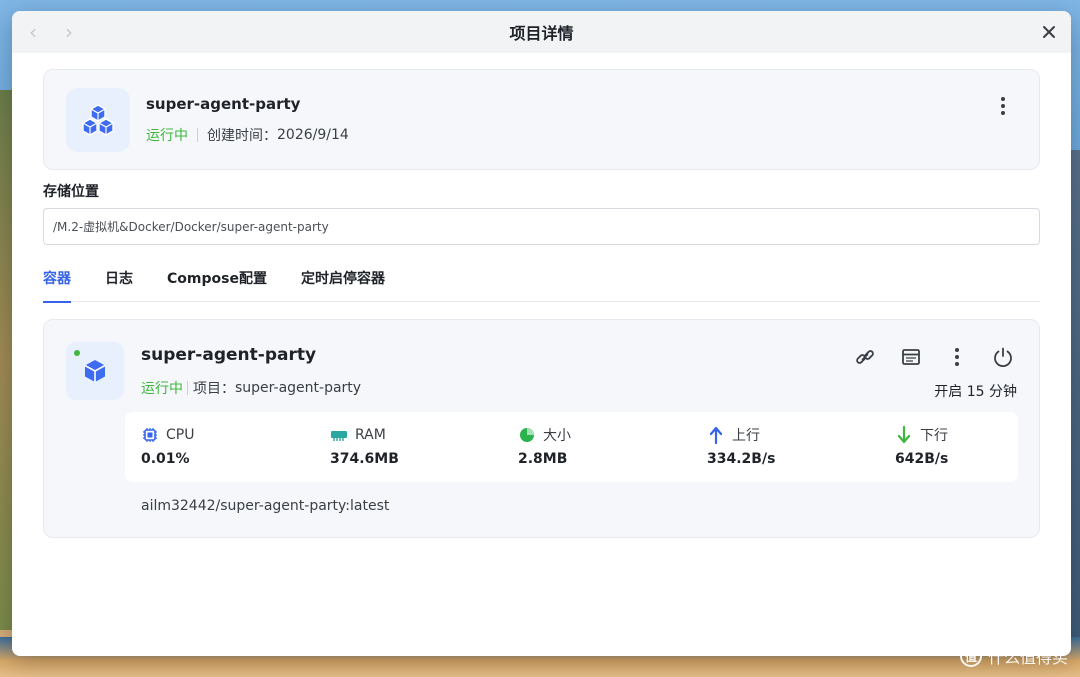 The image size is (1080, 677). Describe the element at coordinates (741, 445) in the screenshot. I see `stat-upload: 上行 334.2B/s` at that location.